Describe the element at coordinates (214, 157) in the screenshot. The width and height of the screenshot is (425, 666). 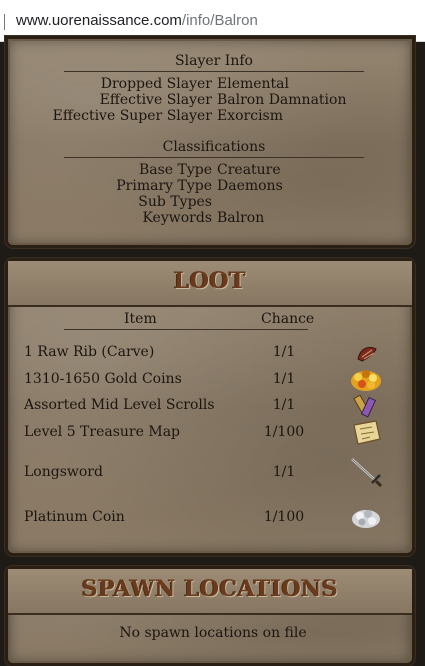
I see `classifications-divider` at that location.